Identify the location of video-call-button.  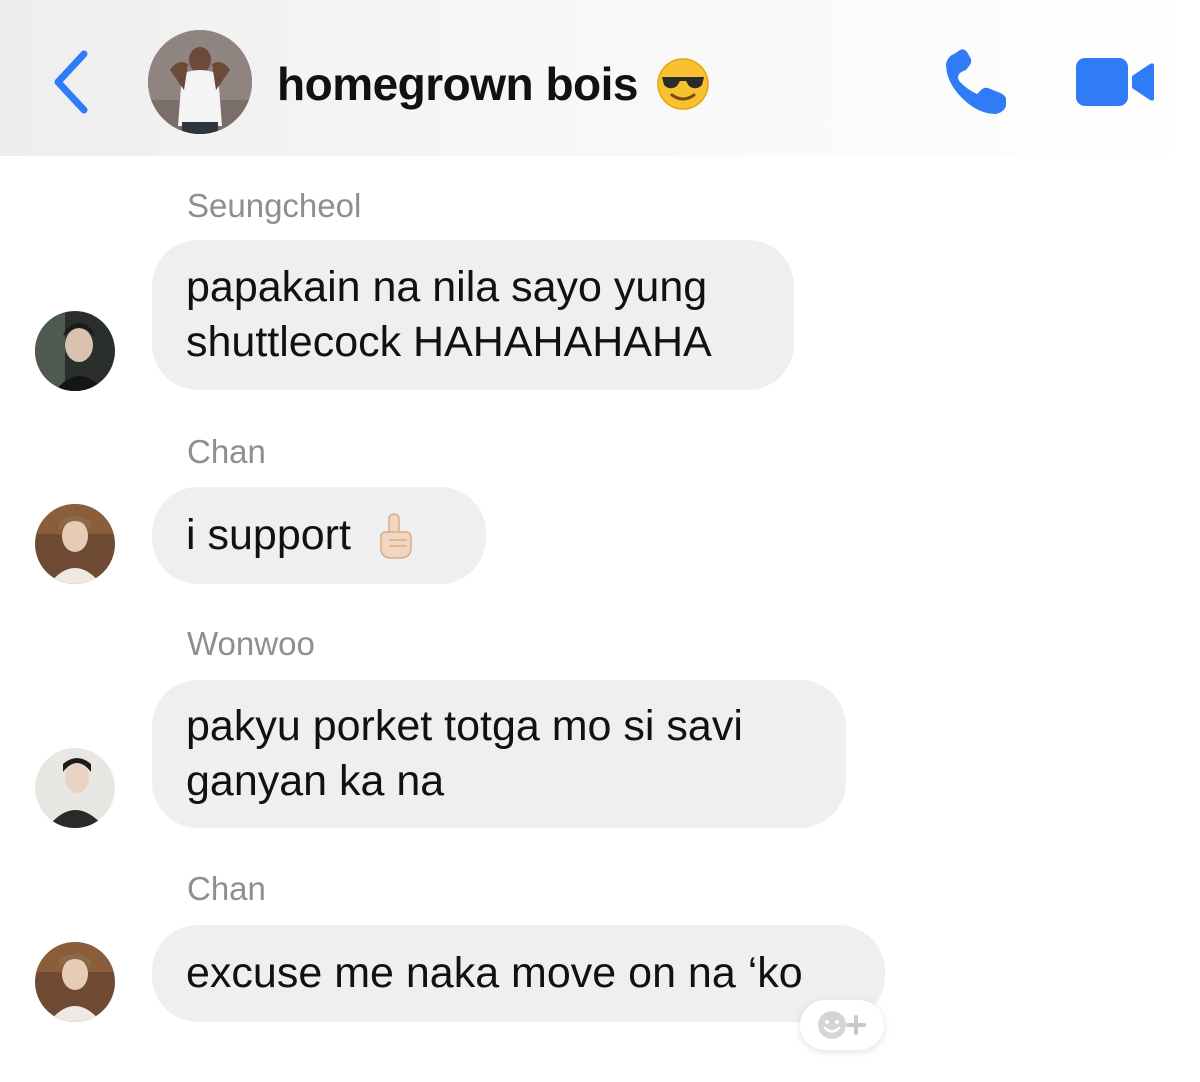
(1114, 82).